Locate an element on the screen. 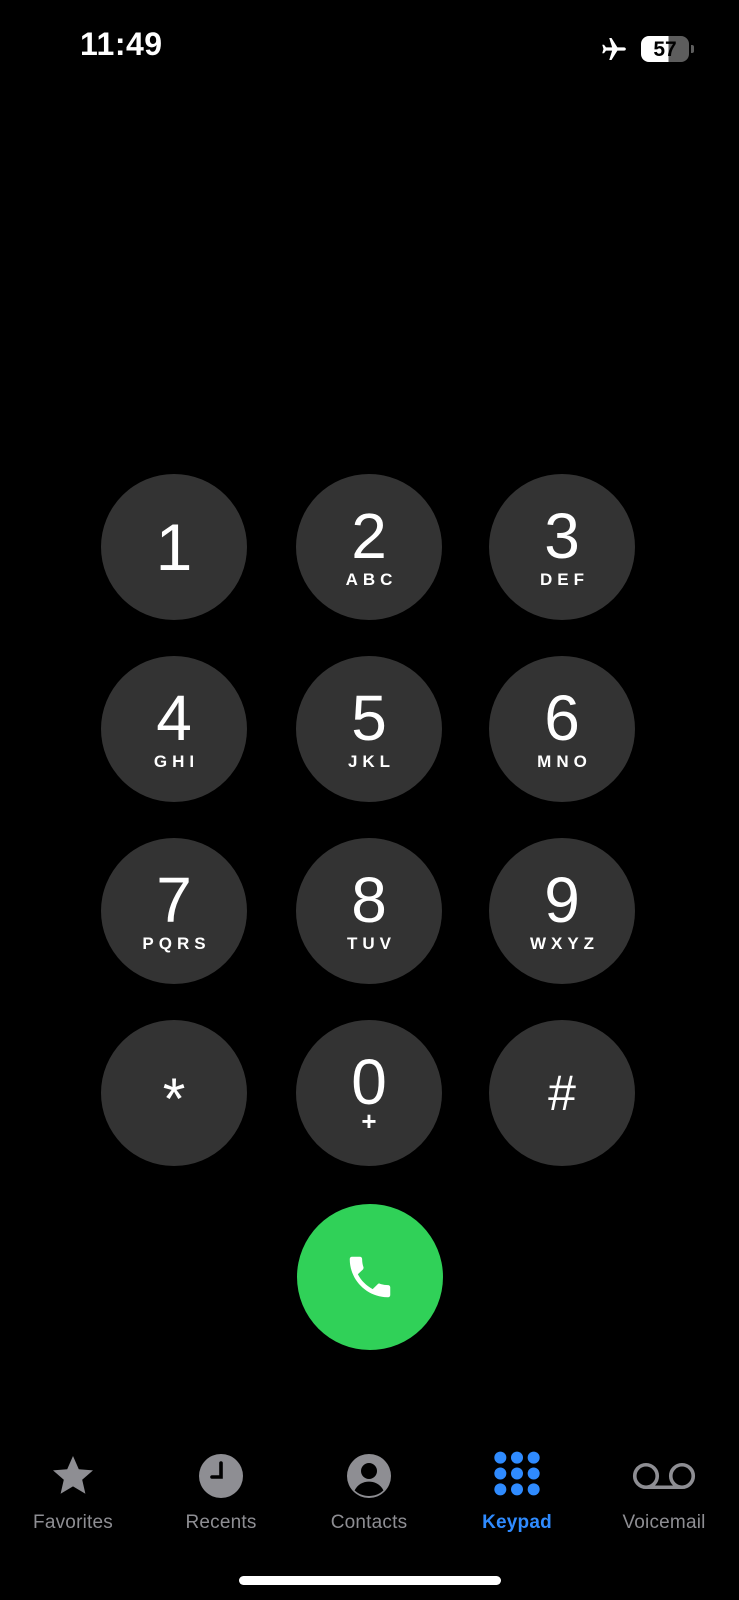  tab-label: Keypad is located at coordinates (517, 1522).